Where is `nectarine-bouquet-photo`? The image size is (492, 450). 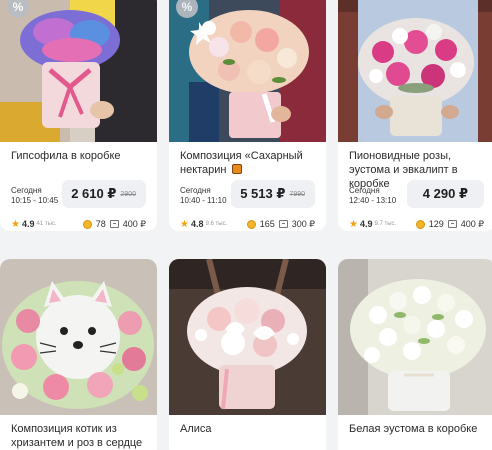
nectarine-bouquet-photo is located at coordinates (247, 71).